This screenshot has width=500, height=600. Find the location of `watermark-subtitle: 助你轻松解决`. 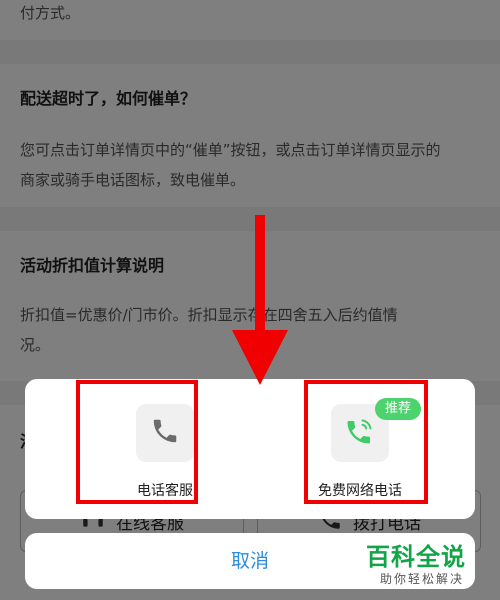

watermark-subtitle: 助你轻松解决 is located at coordinates (422, 579).